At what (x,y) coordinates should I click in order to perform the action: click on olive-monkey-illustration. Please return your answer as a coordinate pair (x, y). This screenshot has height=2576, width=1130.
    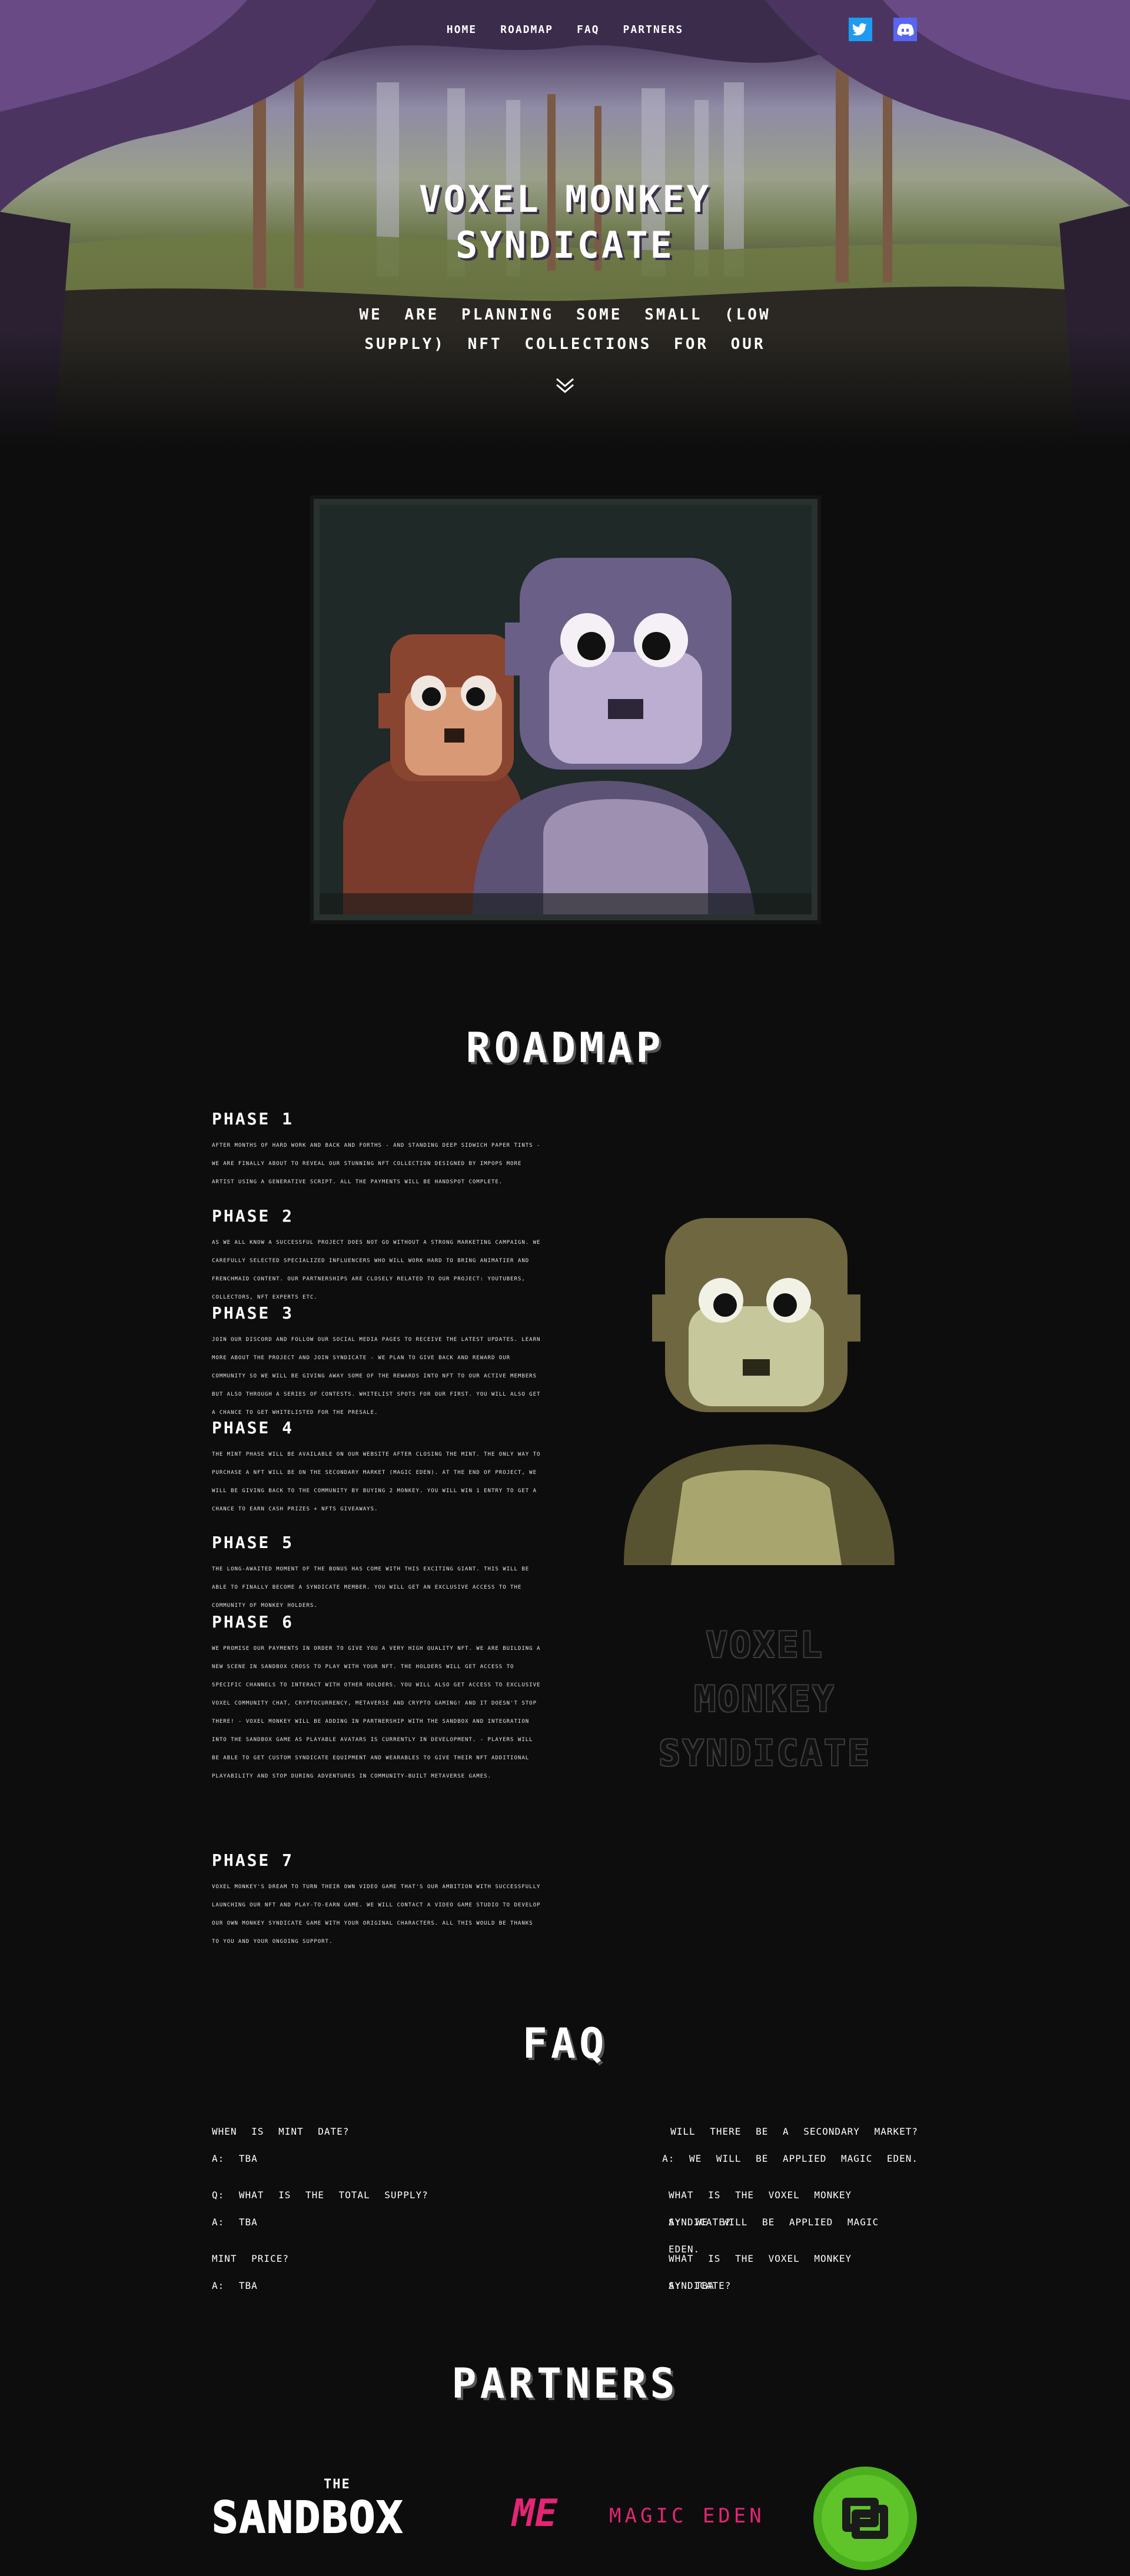
    Looking at the image, I should click on (759, 1391).